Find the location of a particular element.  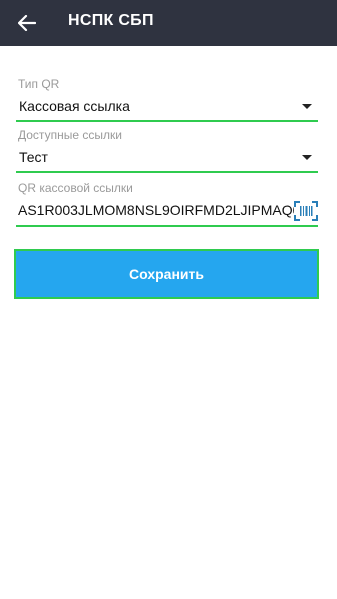

qr-type-label: Тип QR is located at coordinates (39, 84).